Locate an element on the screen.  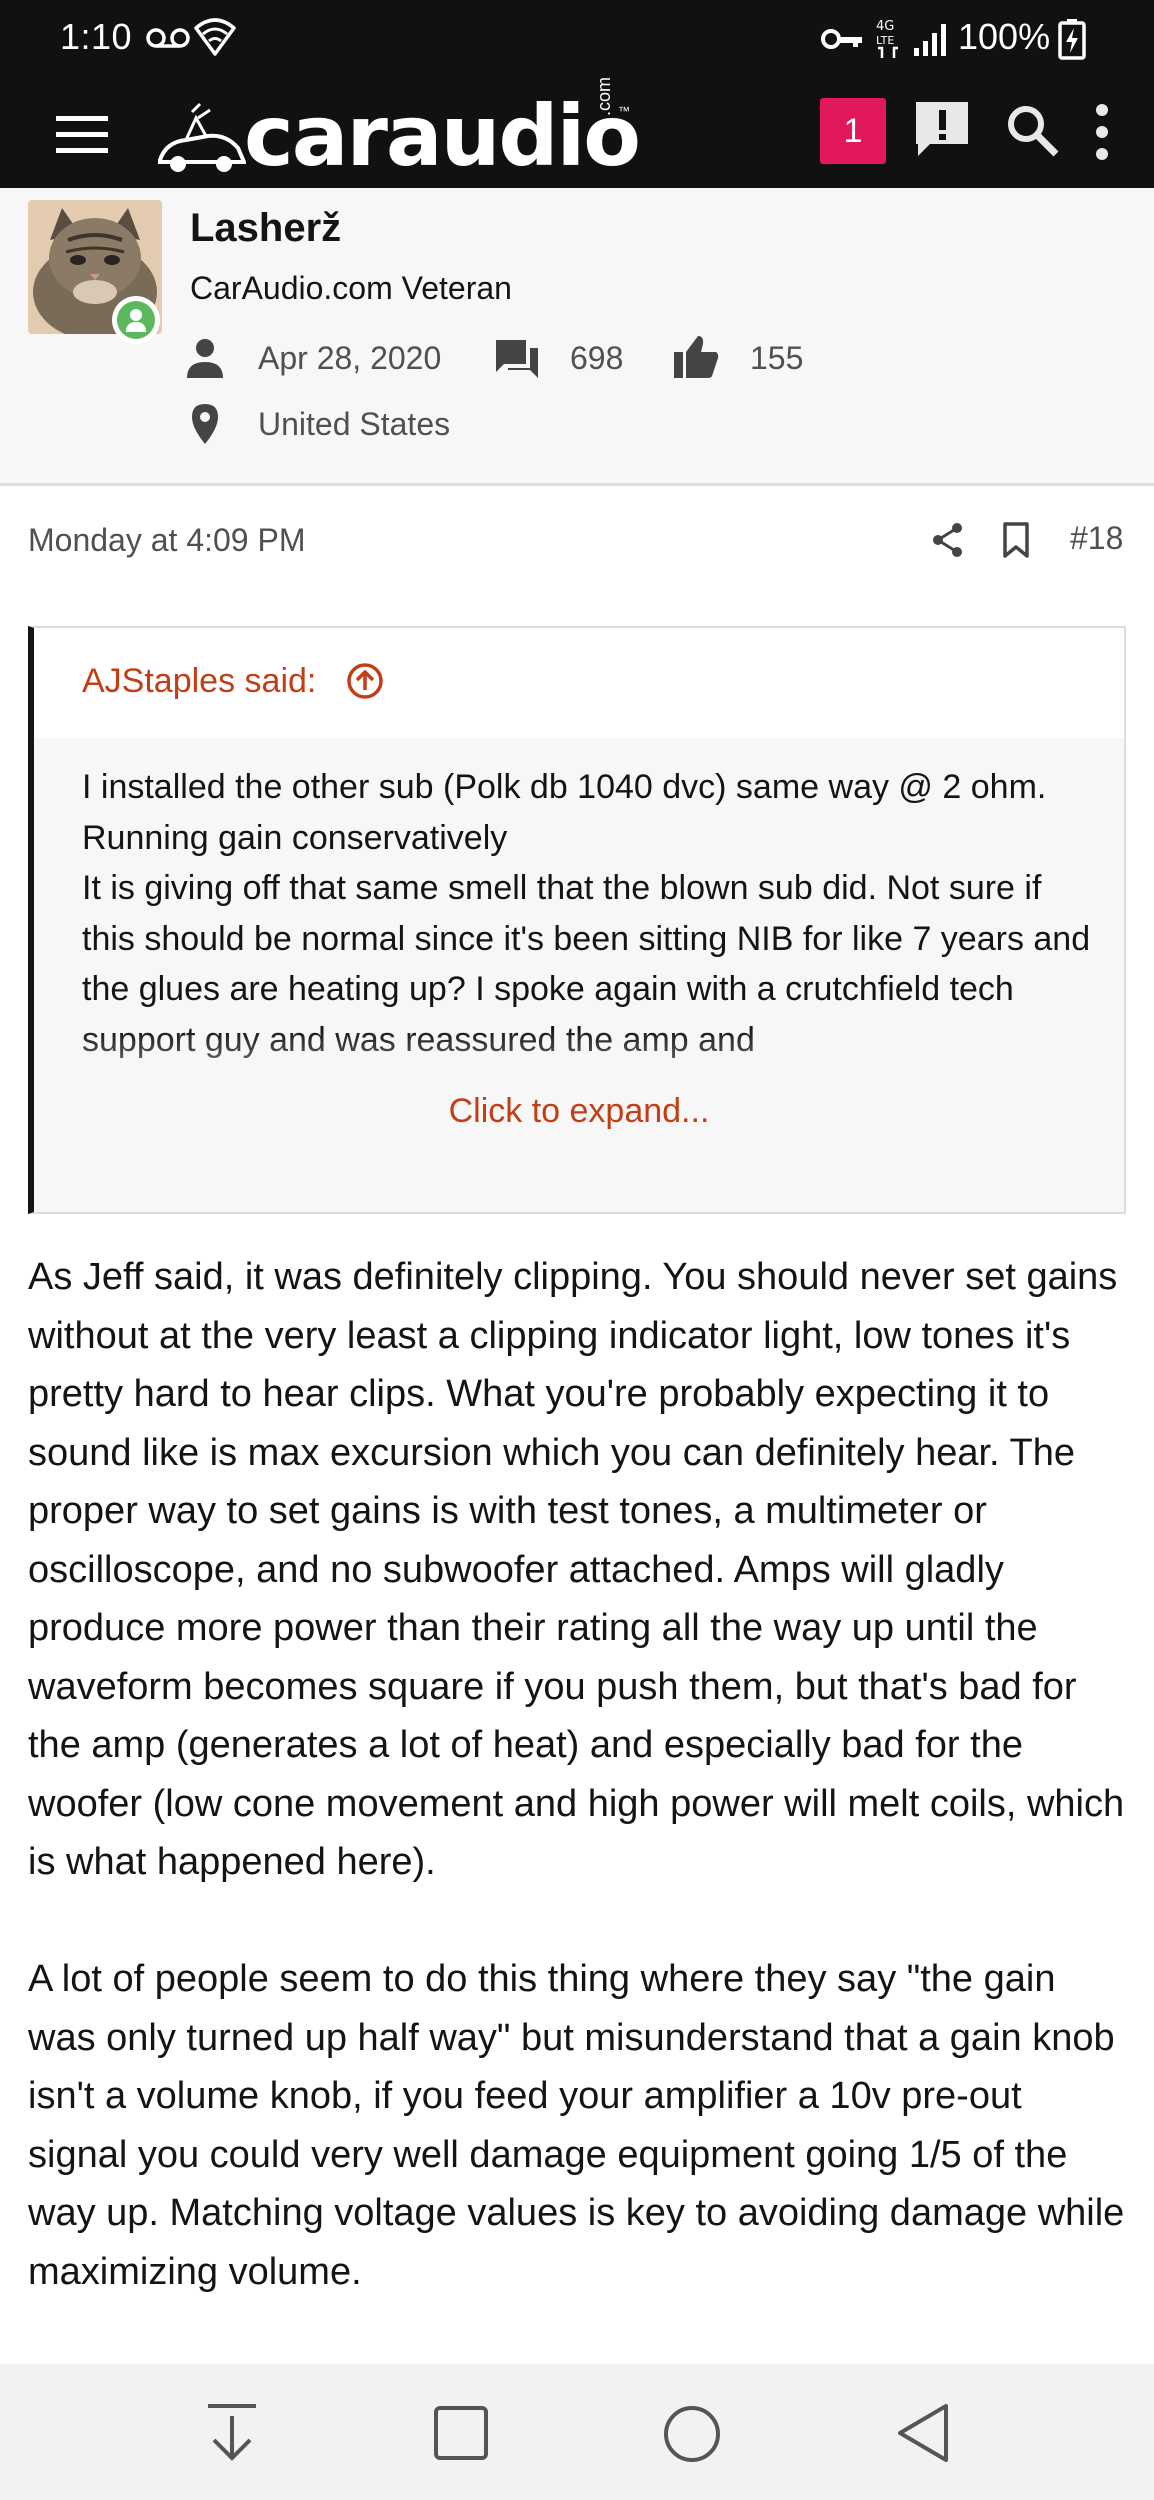
quote-author: AJStaples said: is located at coordinates (199, 681).